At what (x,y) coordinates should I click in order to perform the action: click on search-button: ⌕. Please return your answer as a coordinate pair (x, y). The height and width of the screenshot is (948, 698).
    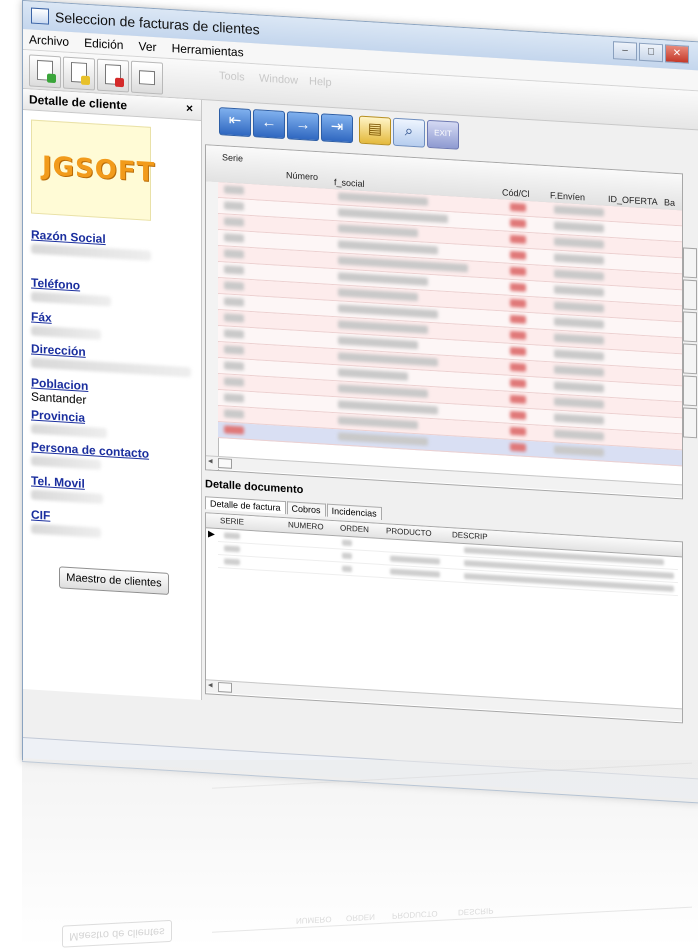
    Looking at the image, I should click on (409, 132).